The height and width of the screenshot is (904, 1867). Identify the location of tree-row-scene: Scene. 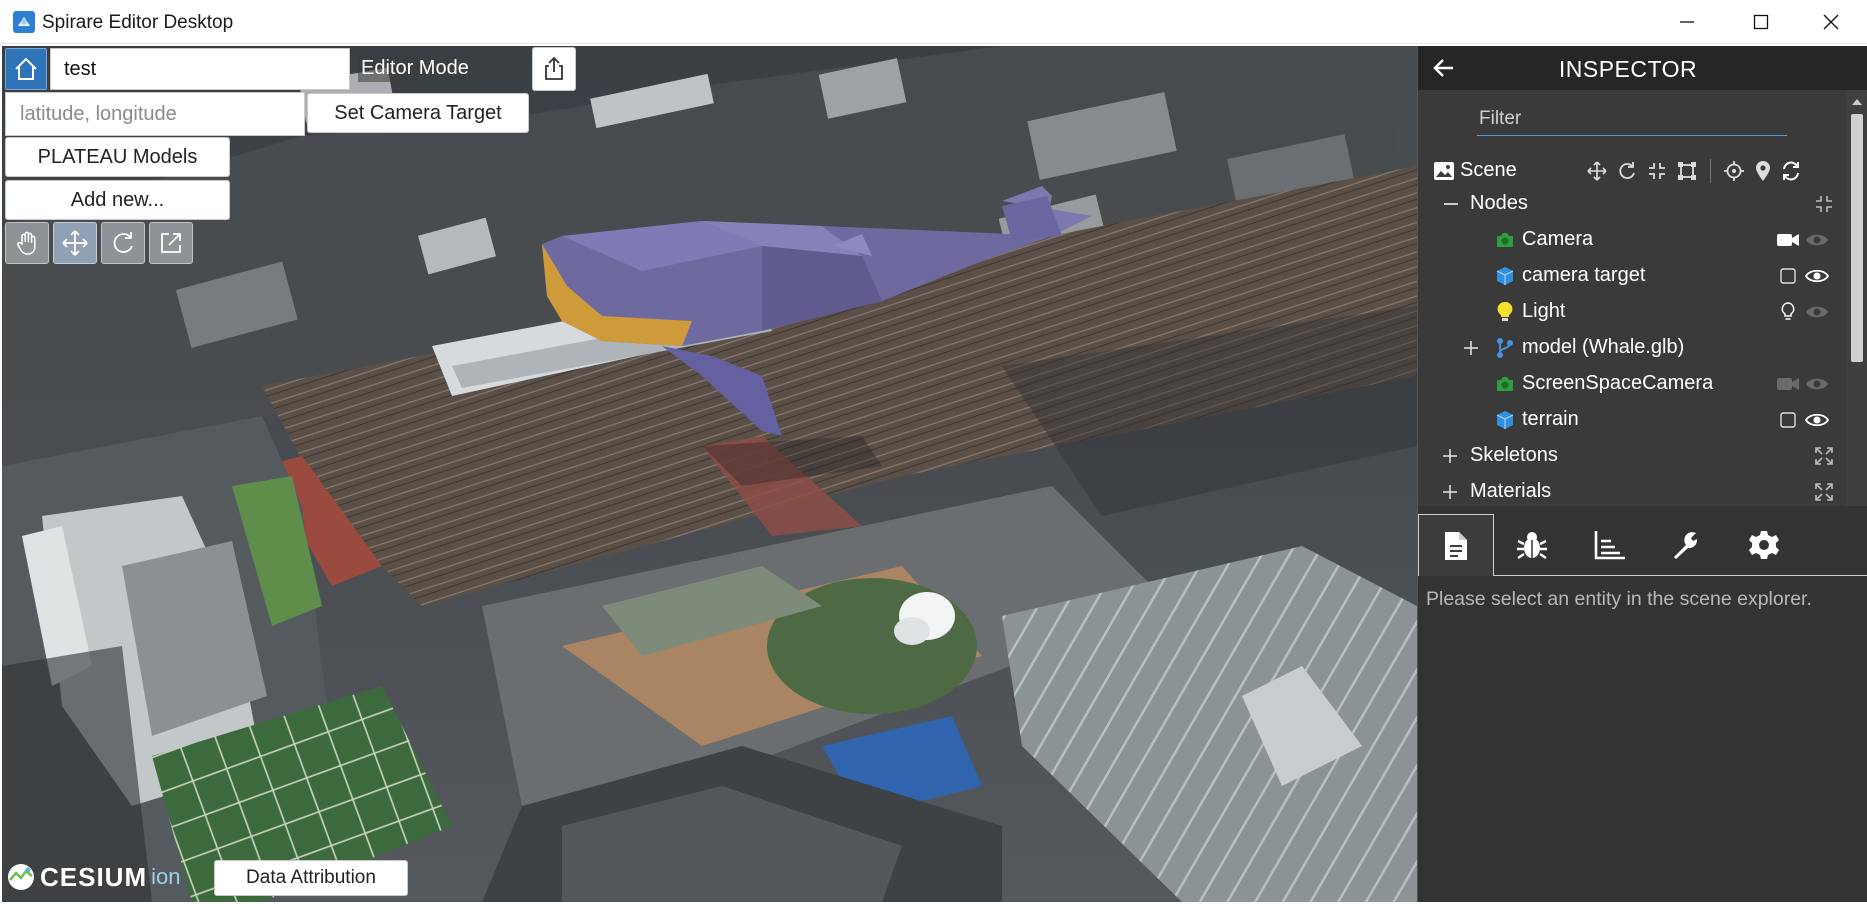
(1632, 171).